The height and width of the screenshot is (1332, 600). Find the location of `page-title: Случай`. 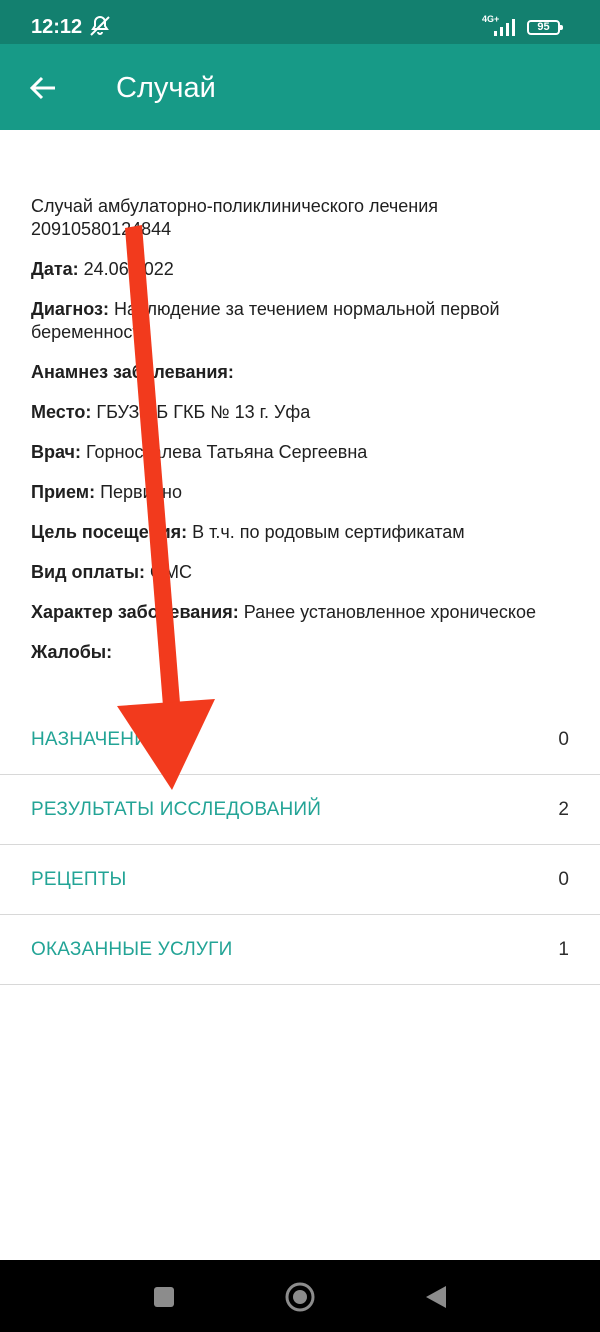

page-title: Случай is located at coordinates (166, 88).